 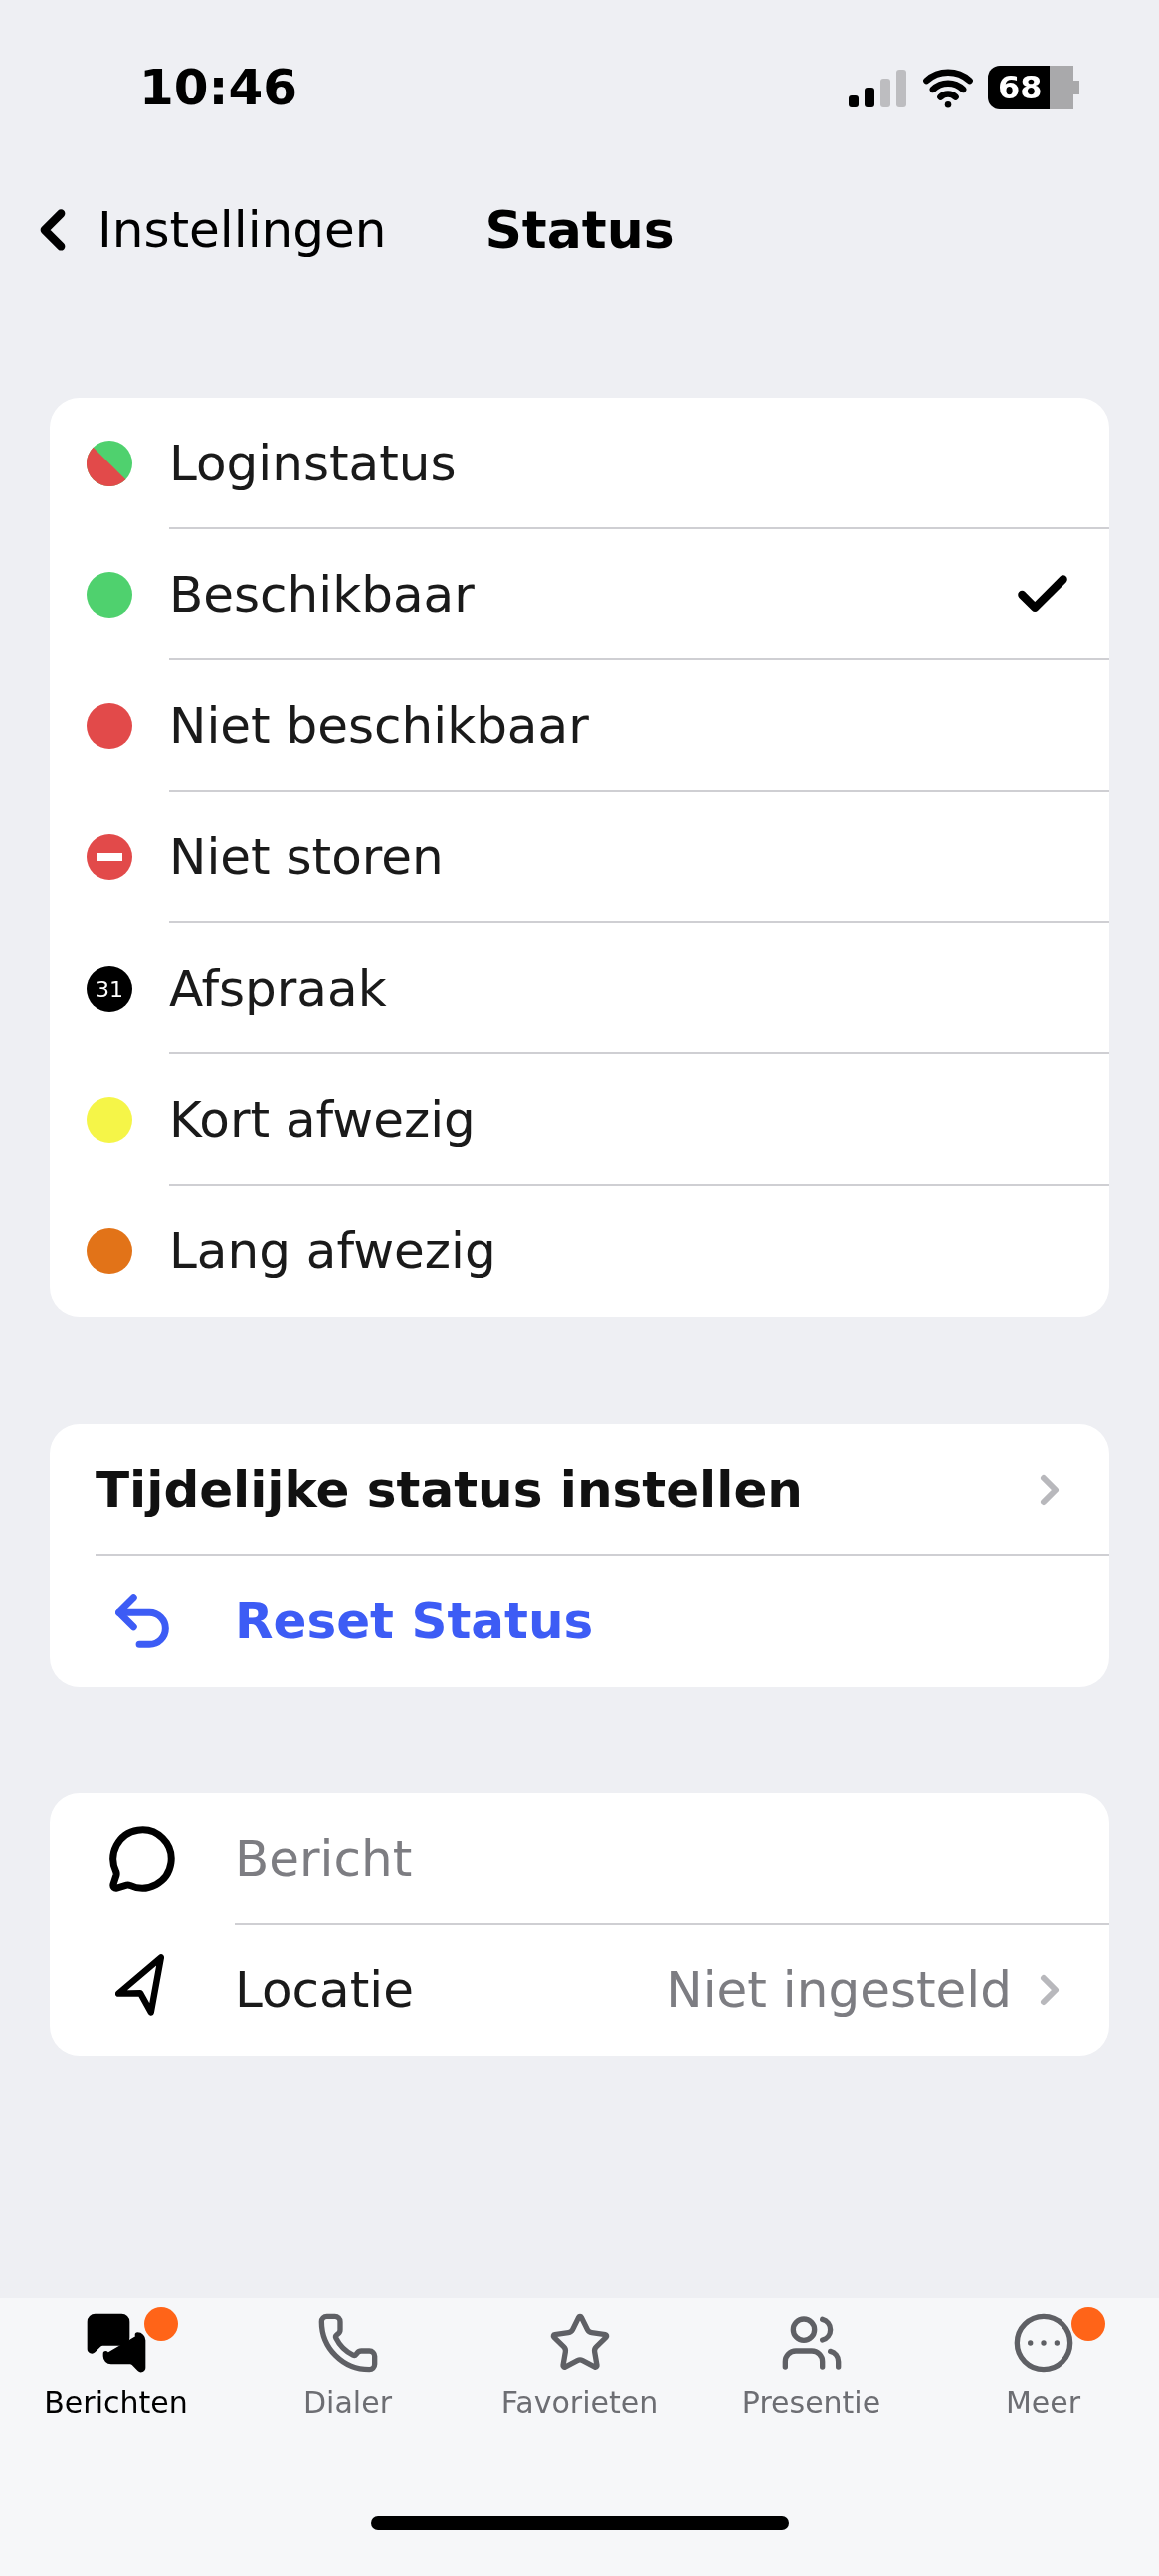 I want to click on signal-icon, so click(x=878, y=87).